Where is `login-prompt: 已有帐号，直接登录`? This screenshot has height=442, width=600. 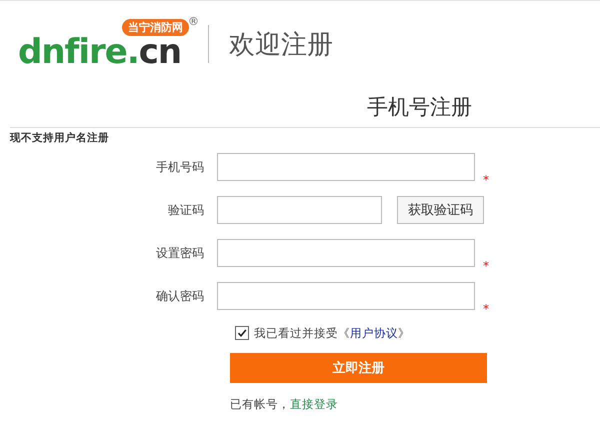 login-prompt: 已有帐号，直接登录 is located at coordinates (284, 404).